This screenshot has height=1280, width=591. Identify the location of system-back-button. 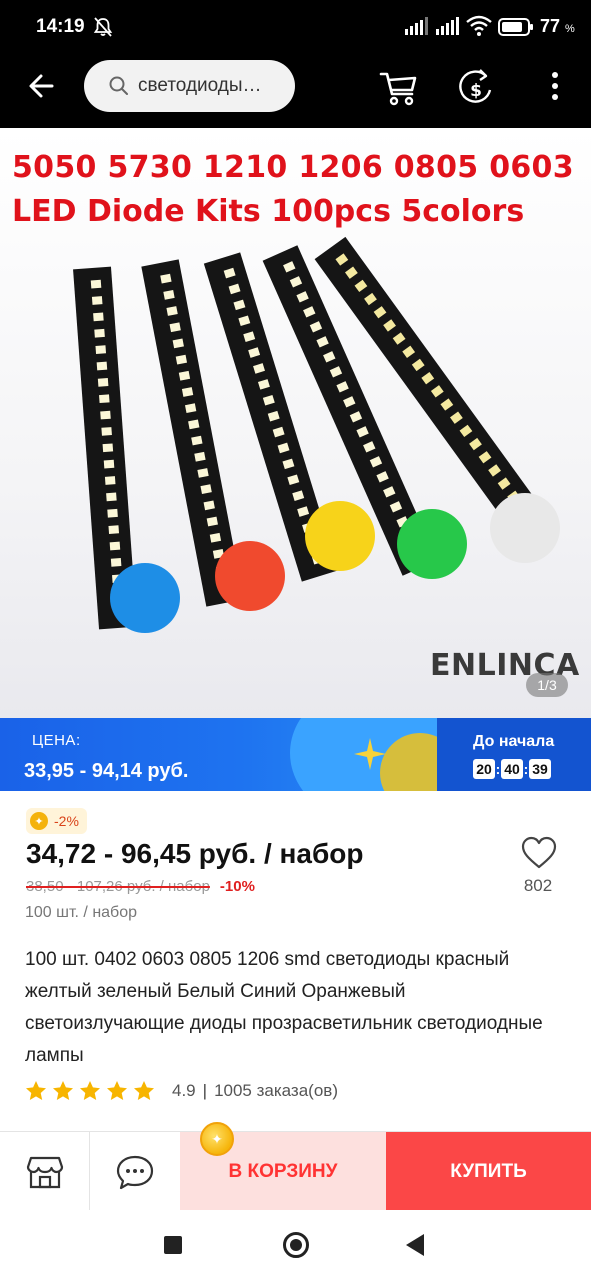
(415, 1245).